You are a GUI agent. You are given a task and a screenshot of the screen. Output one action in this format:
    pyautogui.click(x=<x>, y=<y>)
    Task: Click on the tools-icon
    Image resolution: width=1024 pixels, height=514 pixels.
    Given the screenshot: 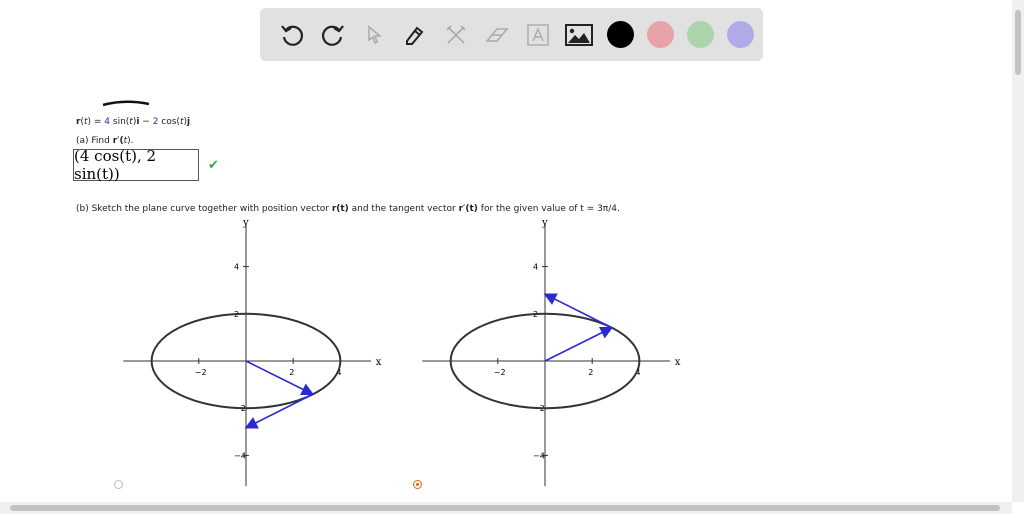 What is the action you would take?
    pyautogui.click(x=456, y=35)
    